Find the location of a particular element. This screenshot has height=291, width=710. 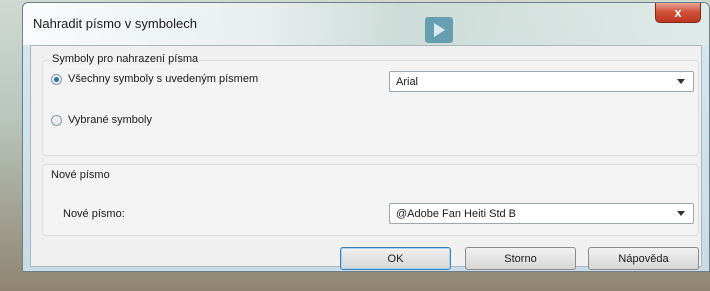

radio-all-symbols-label: Všechny symboly s uvedeným písmem is located at coordinates (163, 79).